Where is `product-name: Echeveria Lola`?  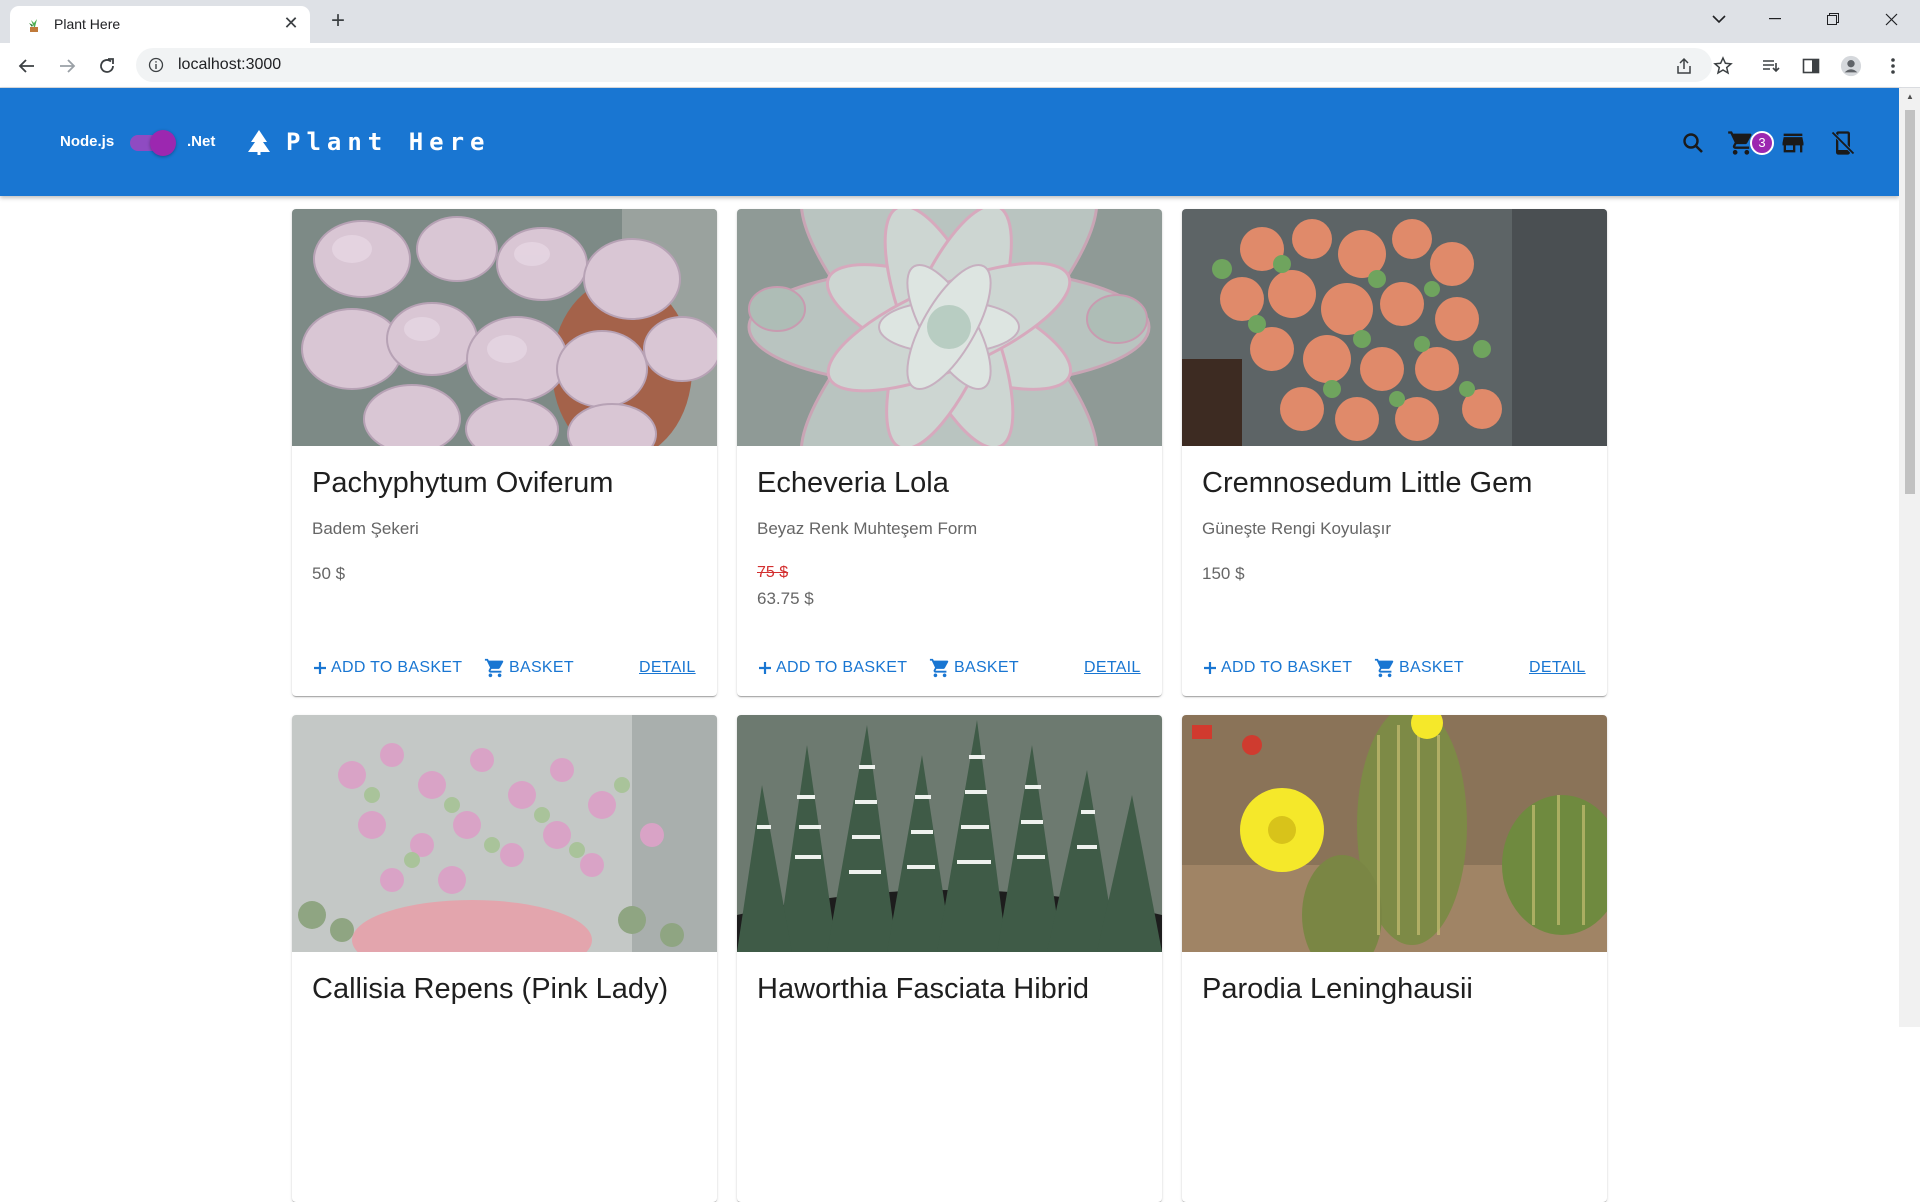
product-name: Echeveria Lola is located at coordinates (853, 483).